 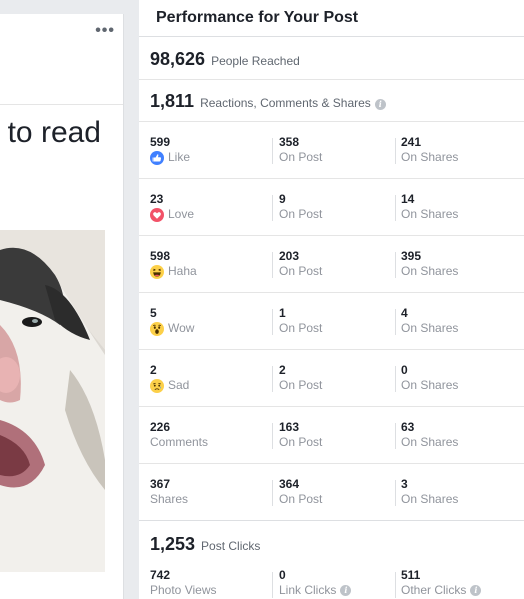 What do you see at coordinates (331, 542) in the screenshot?
I see `post-clicks-row: 1,253 Post Clicks` at bounding box center [331, 542].